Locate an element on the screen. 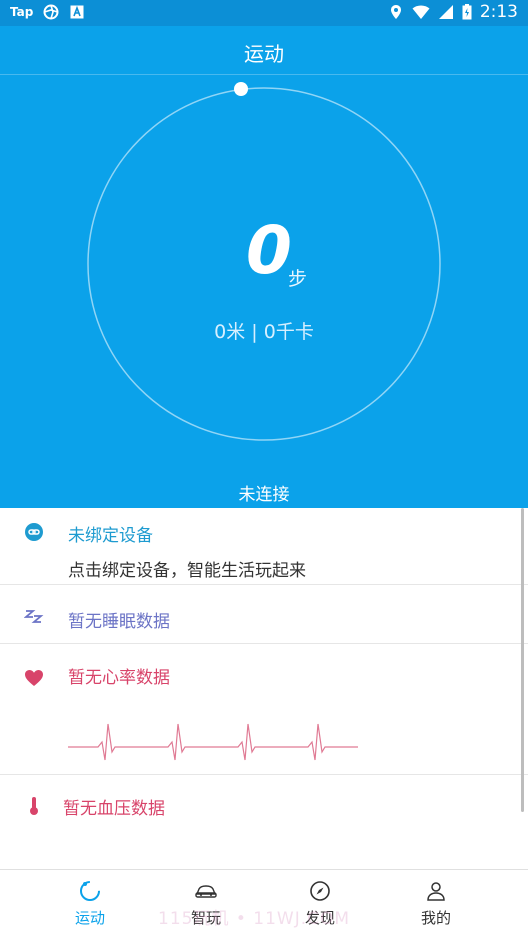 The height and width of the screenshot is (936, 528). person-icon is located at coordinates (436, 891).